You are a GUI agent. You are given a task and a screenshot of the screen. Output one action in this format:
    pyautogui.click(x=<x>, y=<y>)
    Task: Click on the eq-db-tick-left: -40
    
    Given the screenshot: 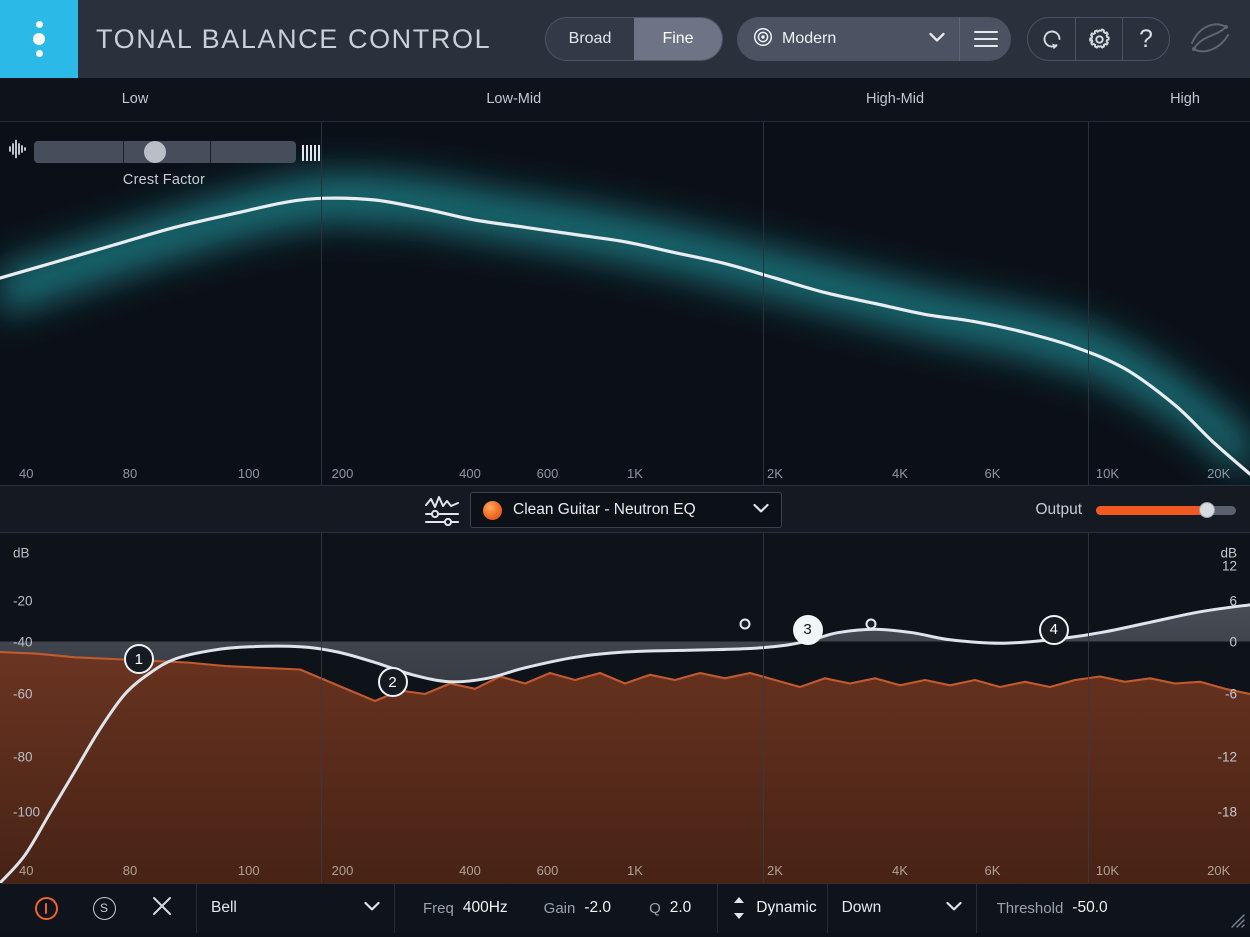 What is the action you would take?
    pyautogui.click(x=23, y=642)
    